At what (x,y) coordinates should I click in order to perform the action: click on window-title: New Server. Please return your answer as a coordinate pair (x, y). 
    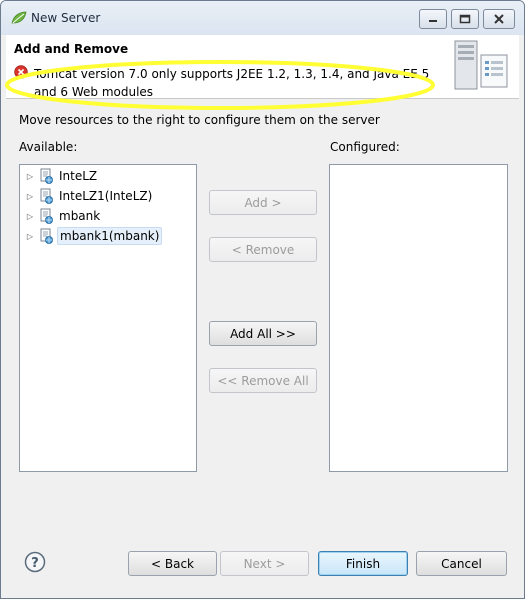
    Looking at the image, I should click on (66, 18).